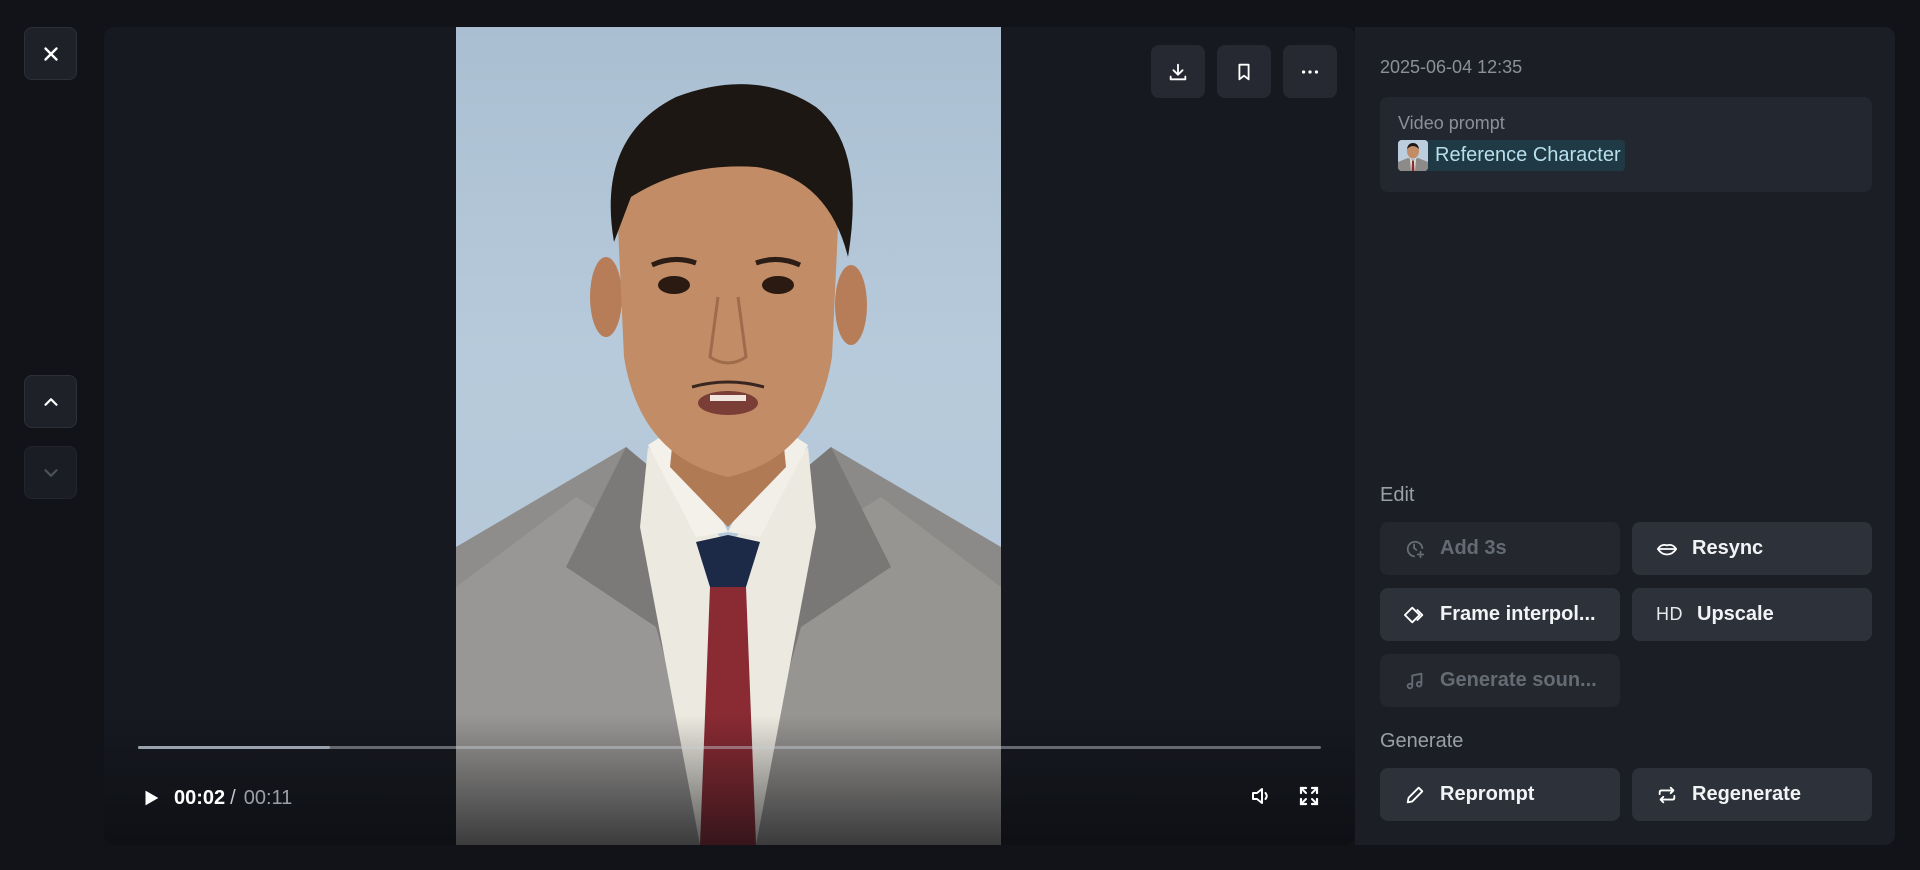  I want to click on repeat-icon, so click(1667, 794).